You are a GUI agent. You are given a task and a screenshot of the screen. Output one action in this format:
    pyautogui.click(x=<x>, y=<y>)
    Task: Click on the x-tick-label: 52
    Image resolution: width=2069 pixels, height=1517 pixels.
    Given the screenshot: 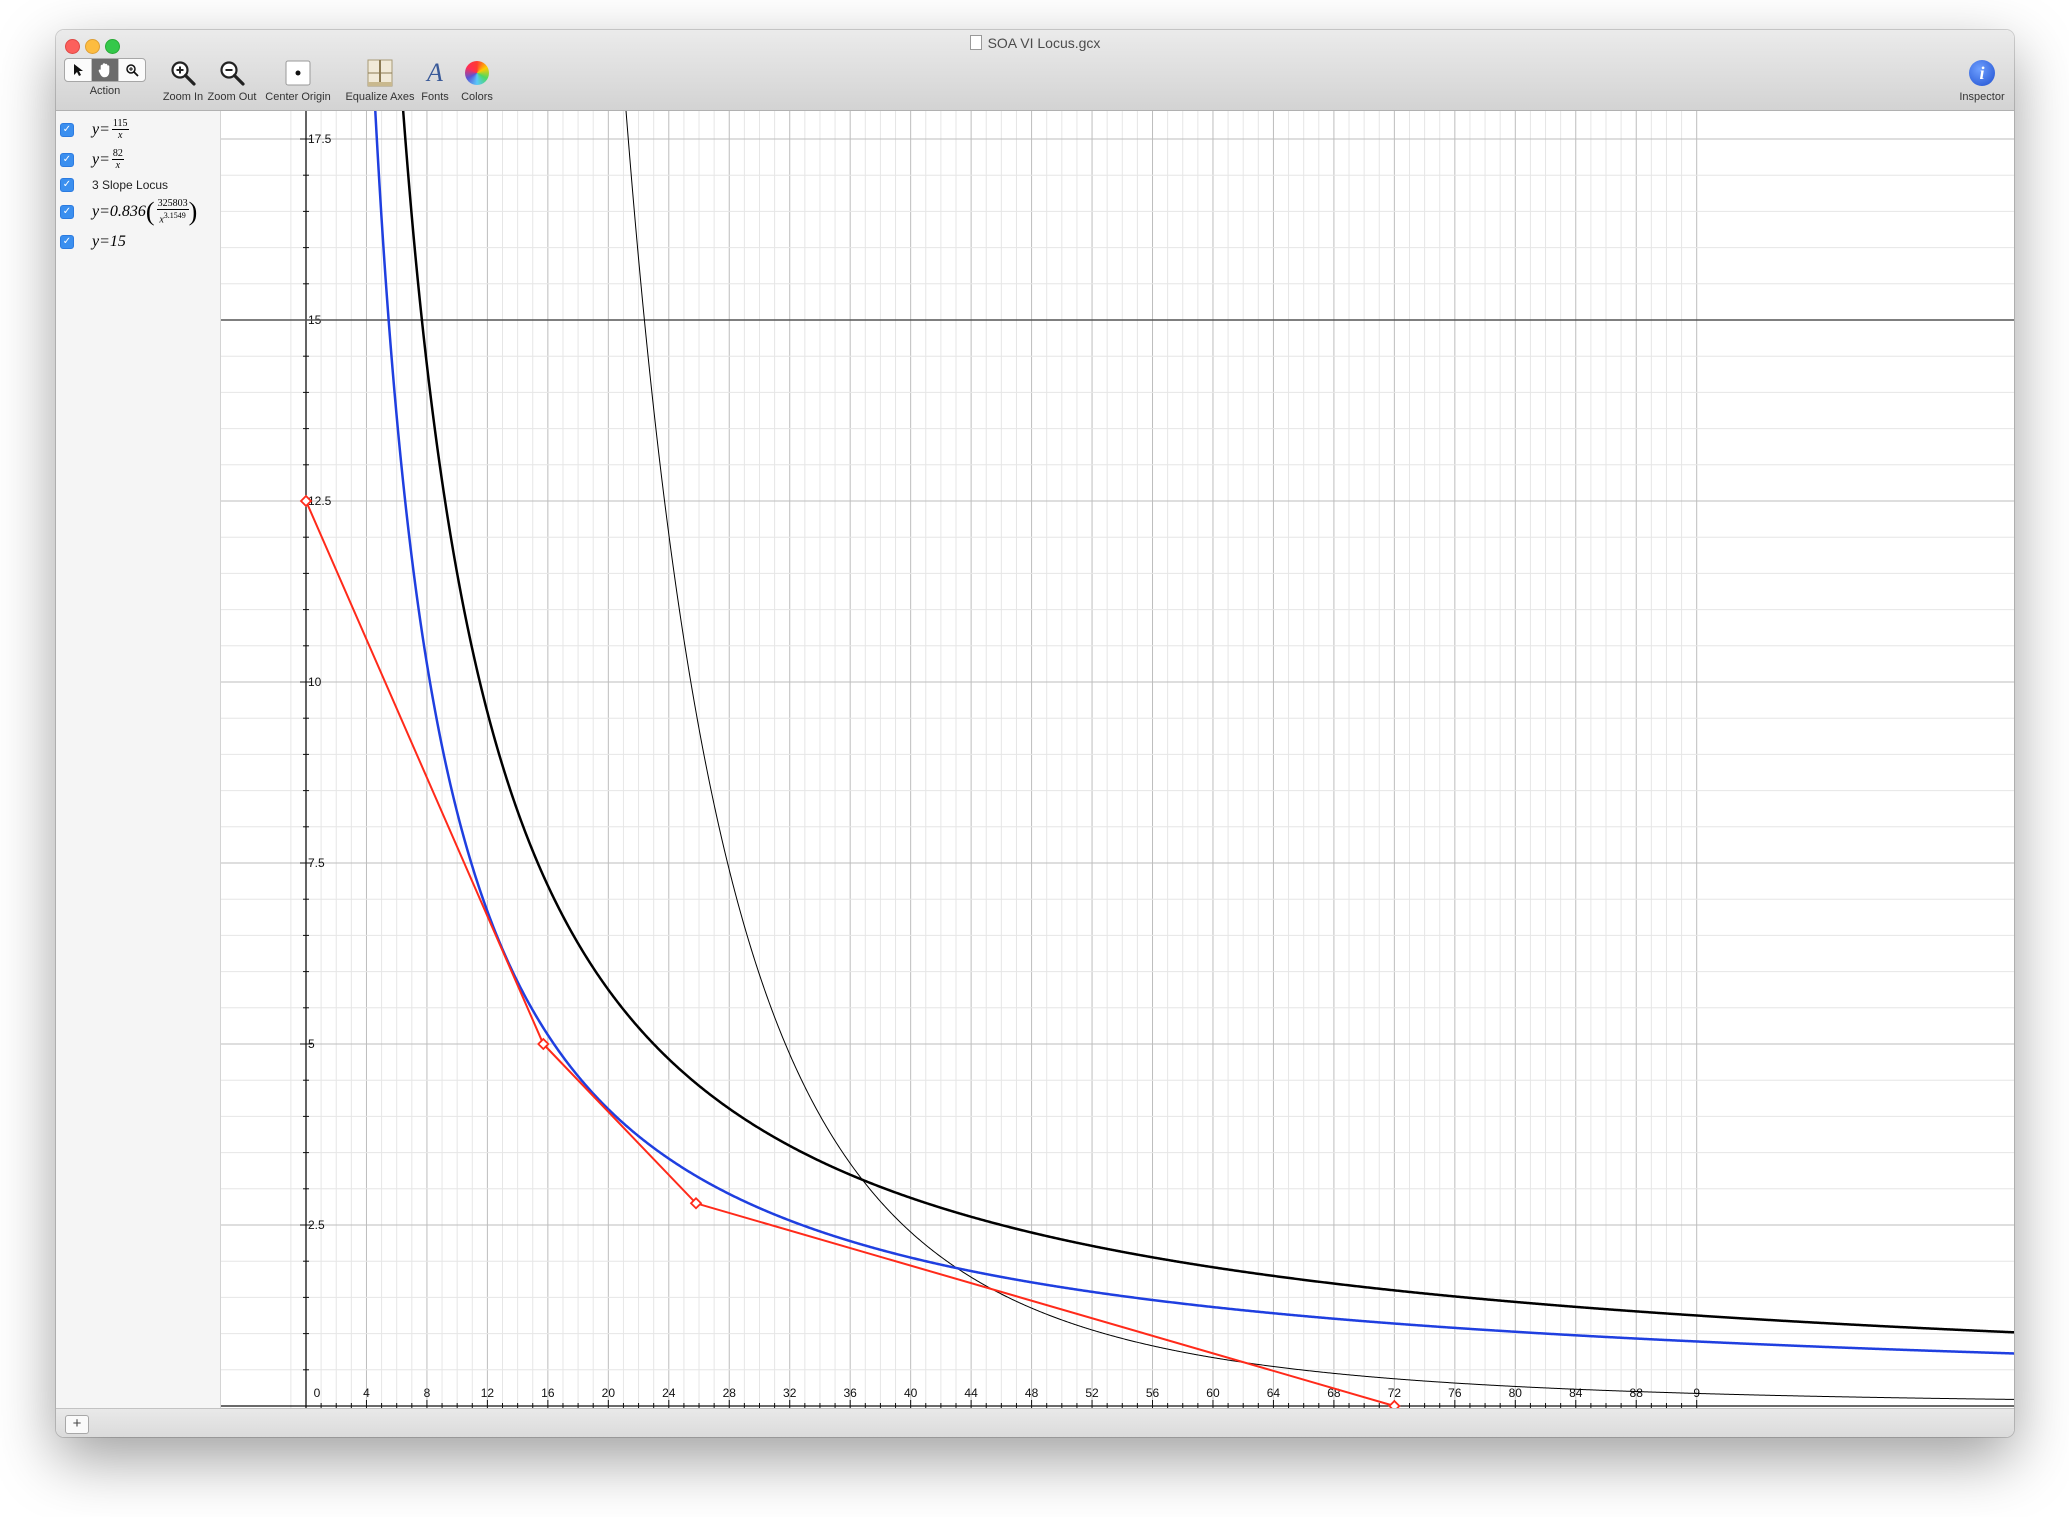 What is the action you would take?
    pyautogui.click(x=1092, y=1393)
    